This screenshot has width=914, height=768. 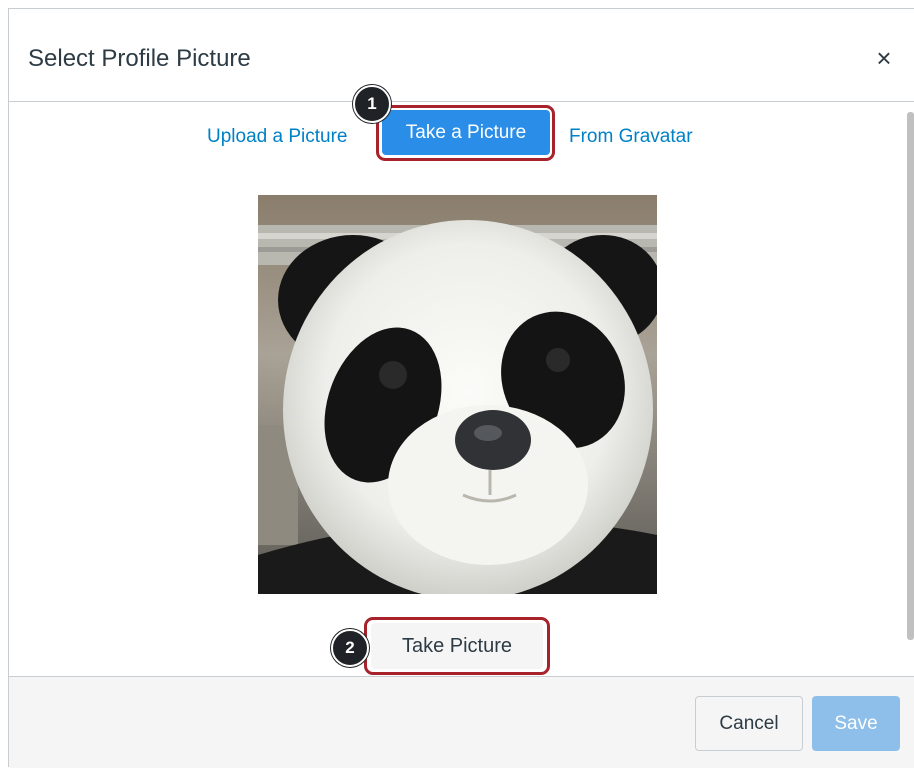 What do you see at coordinates (749, 723) in the screenshot?
I see `cancel-button: Cancel` at bounding box center [749, 723].